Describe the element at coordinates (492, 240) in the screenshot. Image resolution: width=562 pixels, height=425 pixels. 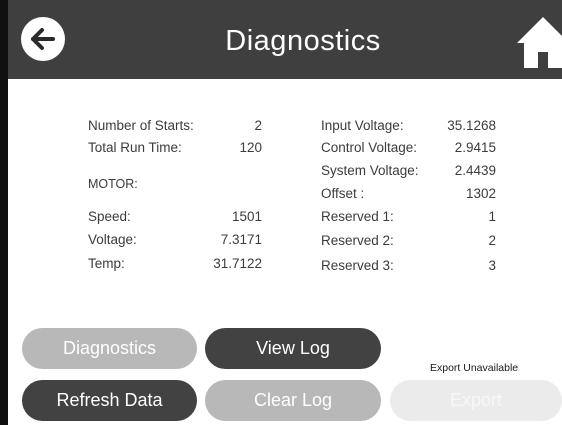
I see `reserved-2-value: 2` at that location.